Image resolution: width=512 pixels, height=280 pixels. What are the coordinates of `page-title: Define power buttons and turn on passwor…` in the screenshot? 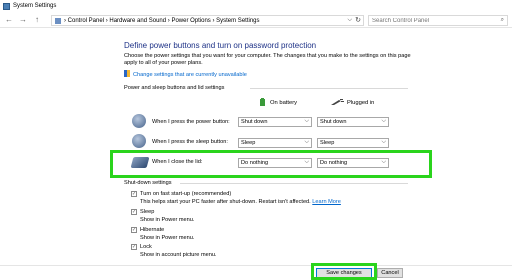 It's located at (220, 45).